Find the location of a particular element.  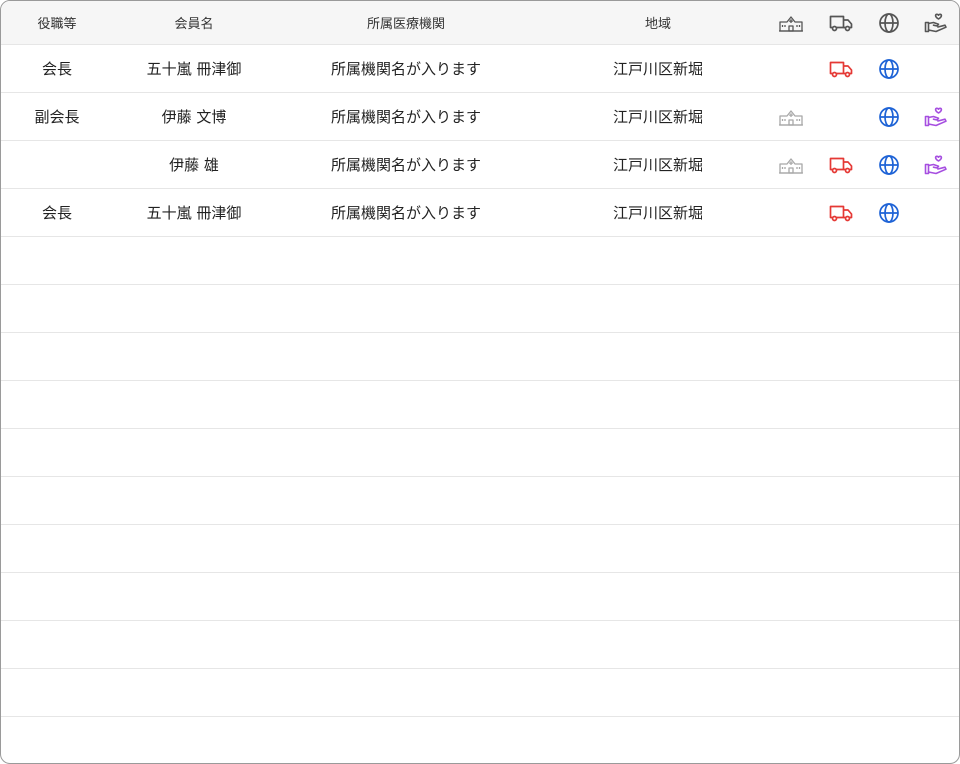

header-title: 役職等 is located at coordinates (57, 22).